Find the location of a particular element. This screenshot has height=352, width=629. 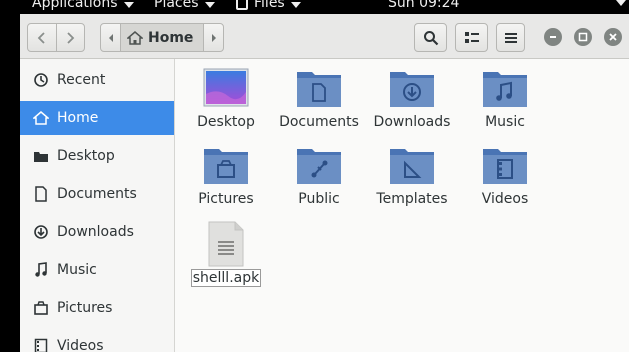

music-folder-icon is located at coordinates (505, 89).